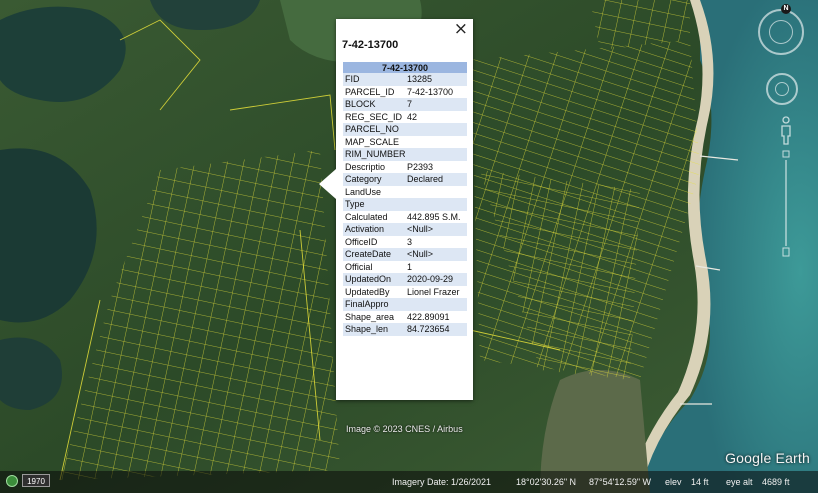  Describe the element at coordinates (436, 104) in the screenshot. I see `attribute-value: 7` at that location.